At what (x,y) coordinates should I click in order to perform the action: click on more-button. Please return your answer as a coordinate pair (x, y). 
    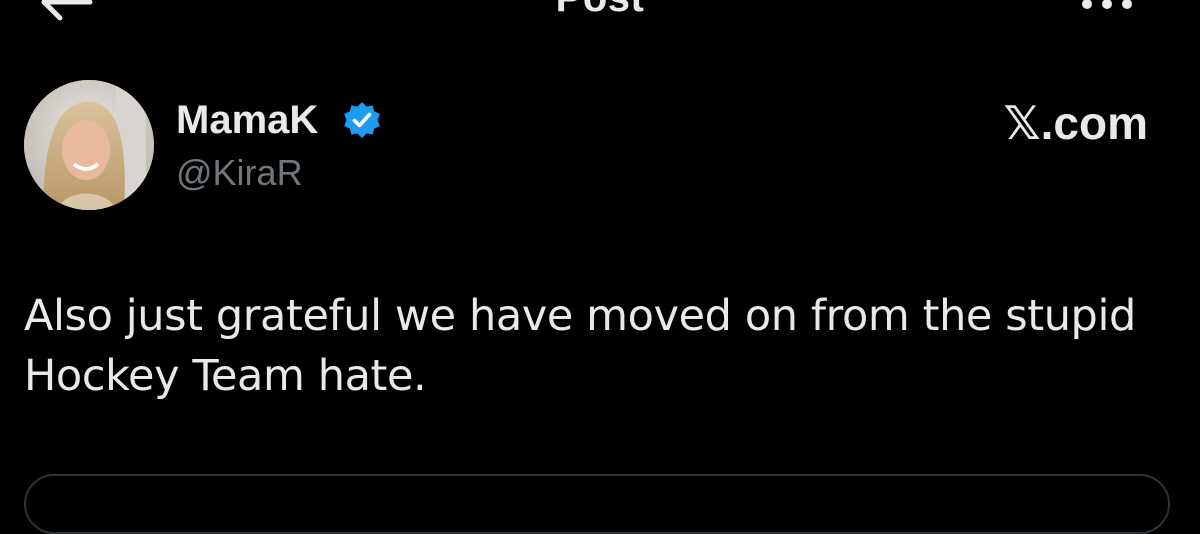
    Looking at the image, I should click on (1107, 7).